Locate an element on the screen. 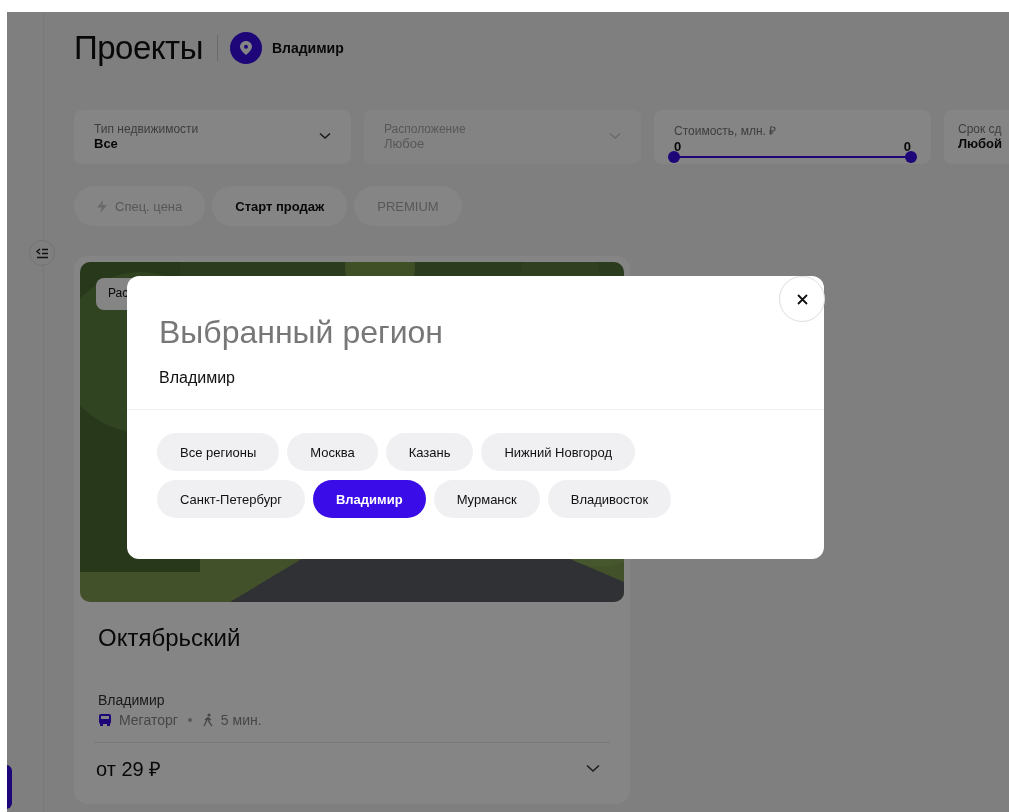  dialog-title: Выбранный регион is located at coordinates (301, 332).